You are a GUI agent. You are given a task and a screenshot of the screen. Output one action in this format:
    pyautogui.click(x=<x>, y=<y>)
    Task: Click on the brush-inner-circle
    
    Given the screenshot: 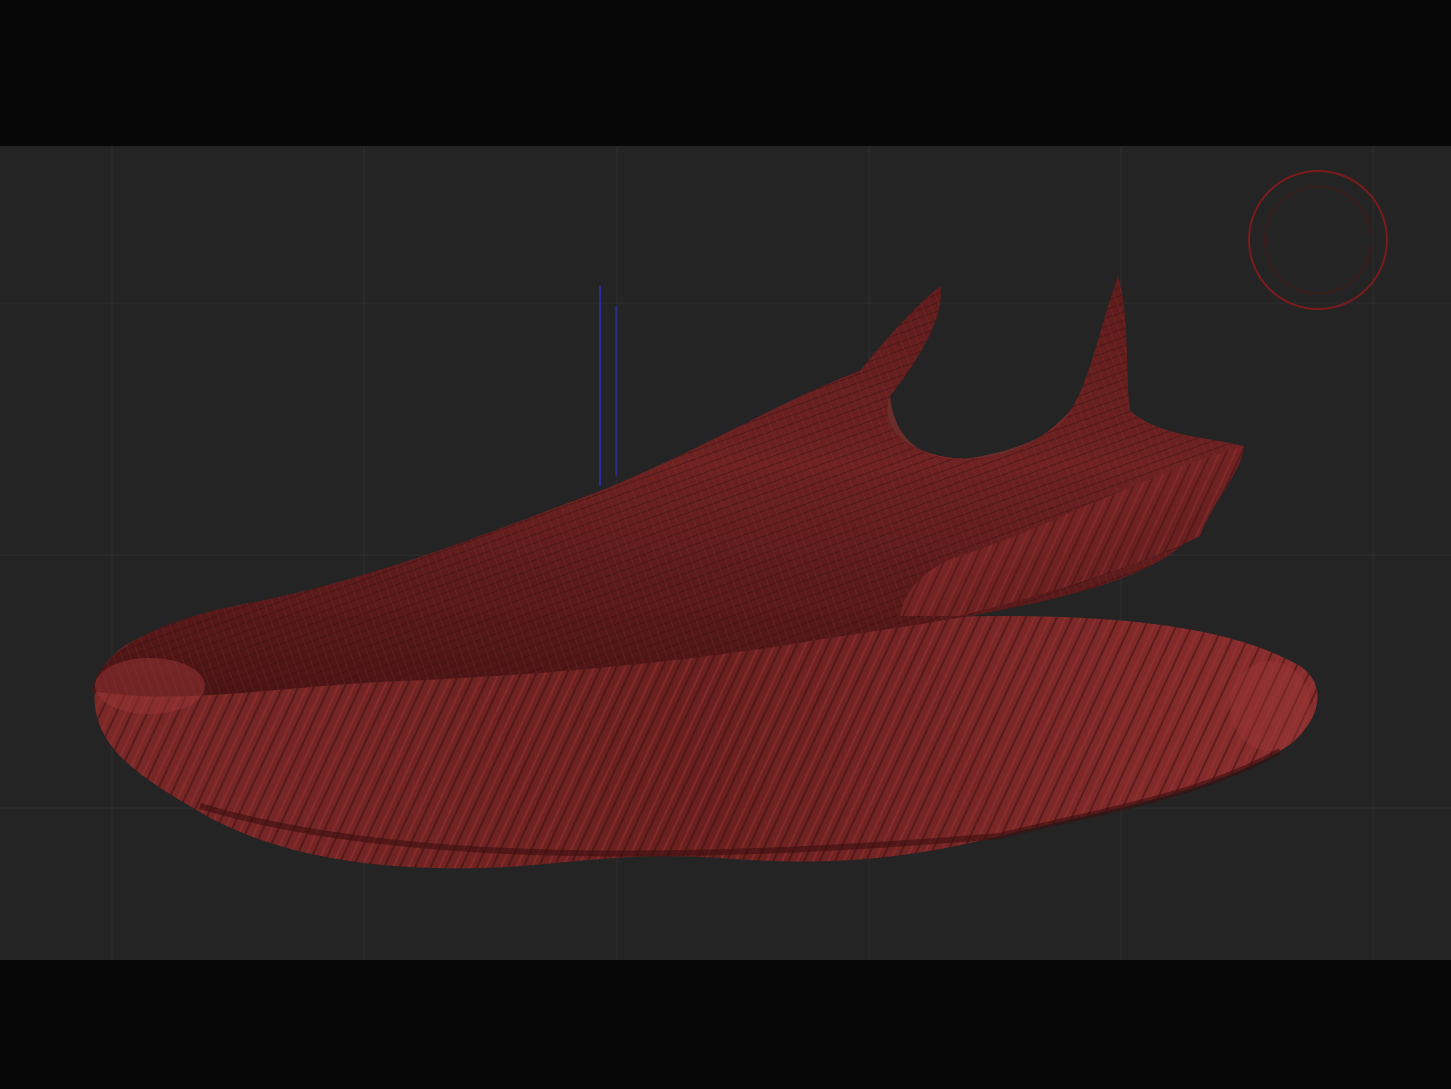 What is the action you would take?
    pyautogui.click(x=1318, y=240)
    